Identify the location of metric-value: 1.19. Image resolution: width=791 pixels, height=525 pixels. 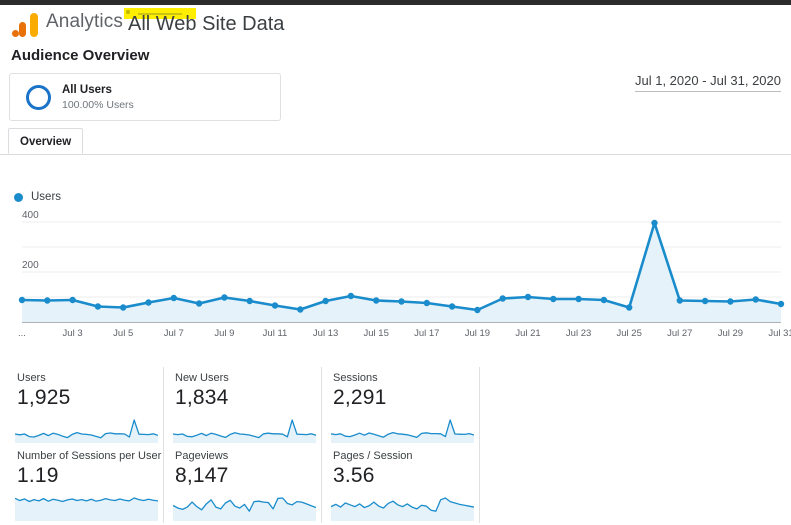
(38, 475).